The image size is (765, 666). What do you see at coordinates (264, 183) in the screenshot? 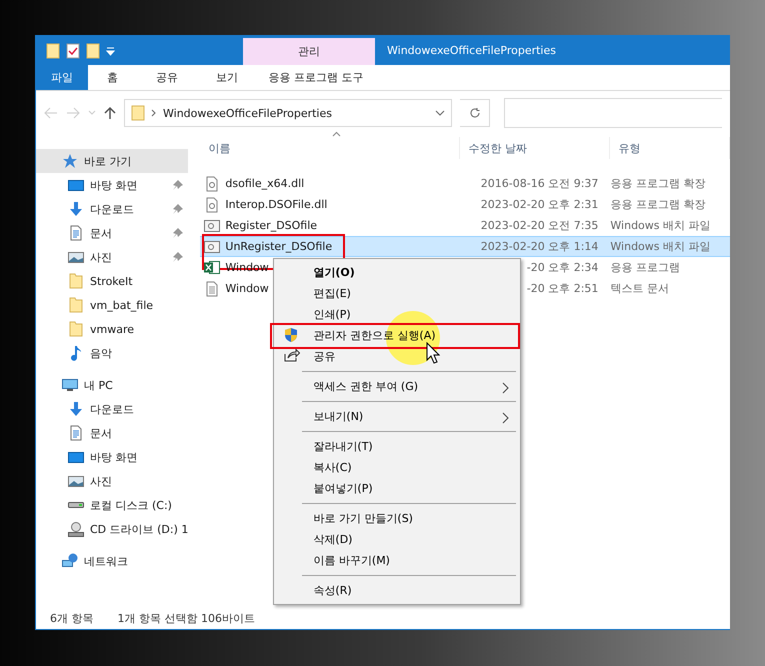
I see `file-name: dsofile_x64.dll` at bounding box center [264, 183].